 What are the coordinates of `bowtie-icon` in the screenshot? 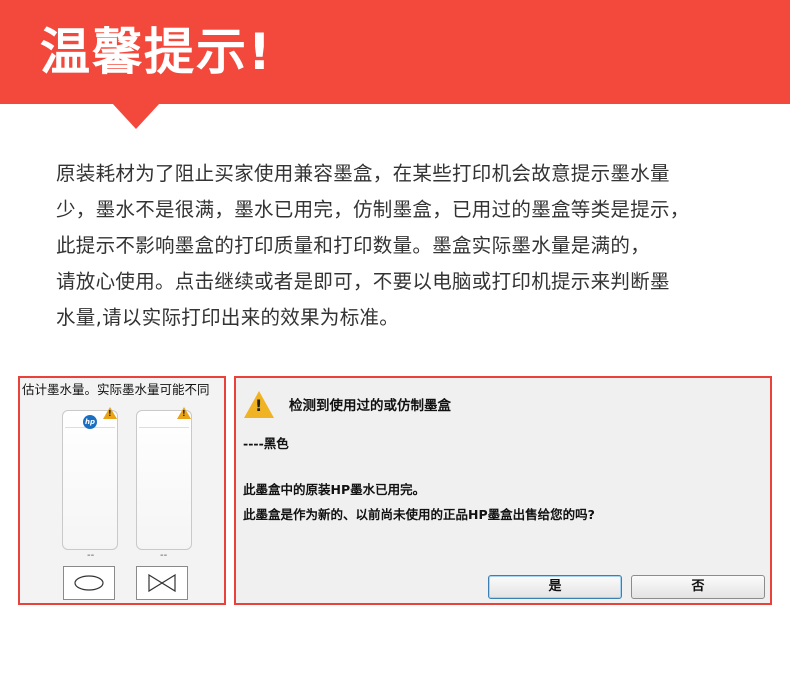 It's located at (162, 583).